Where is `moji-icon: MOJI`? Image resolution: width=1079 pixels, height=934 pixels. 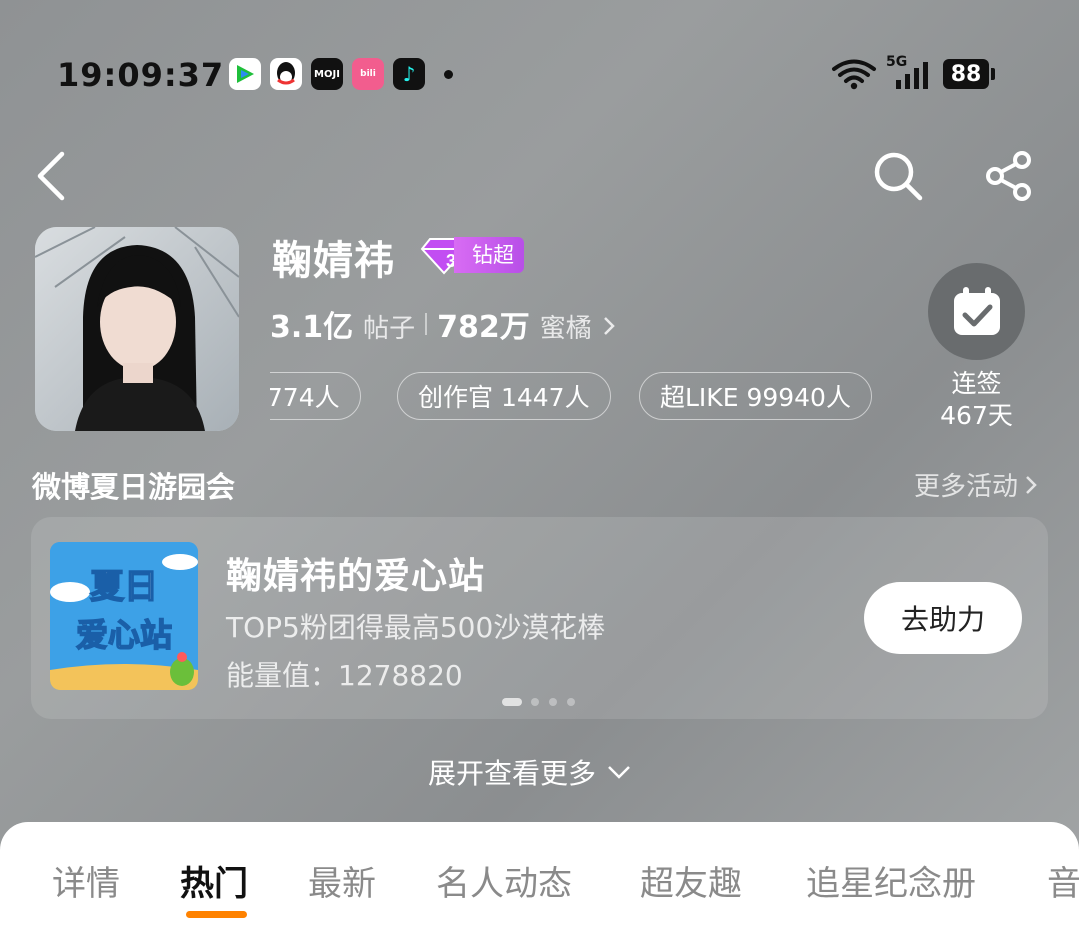
moji-icon: MOJI is located at coordinates (327, 74).